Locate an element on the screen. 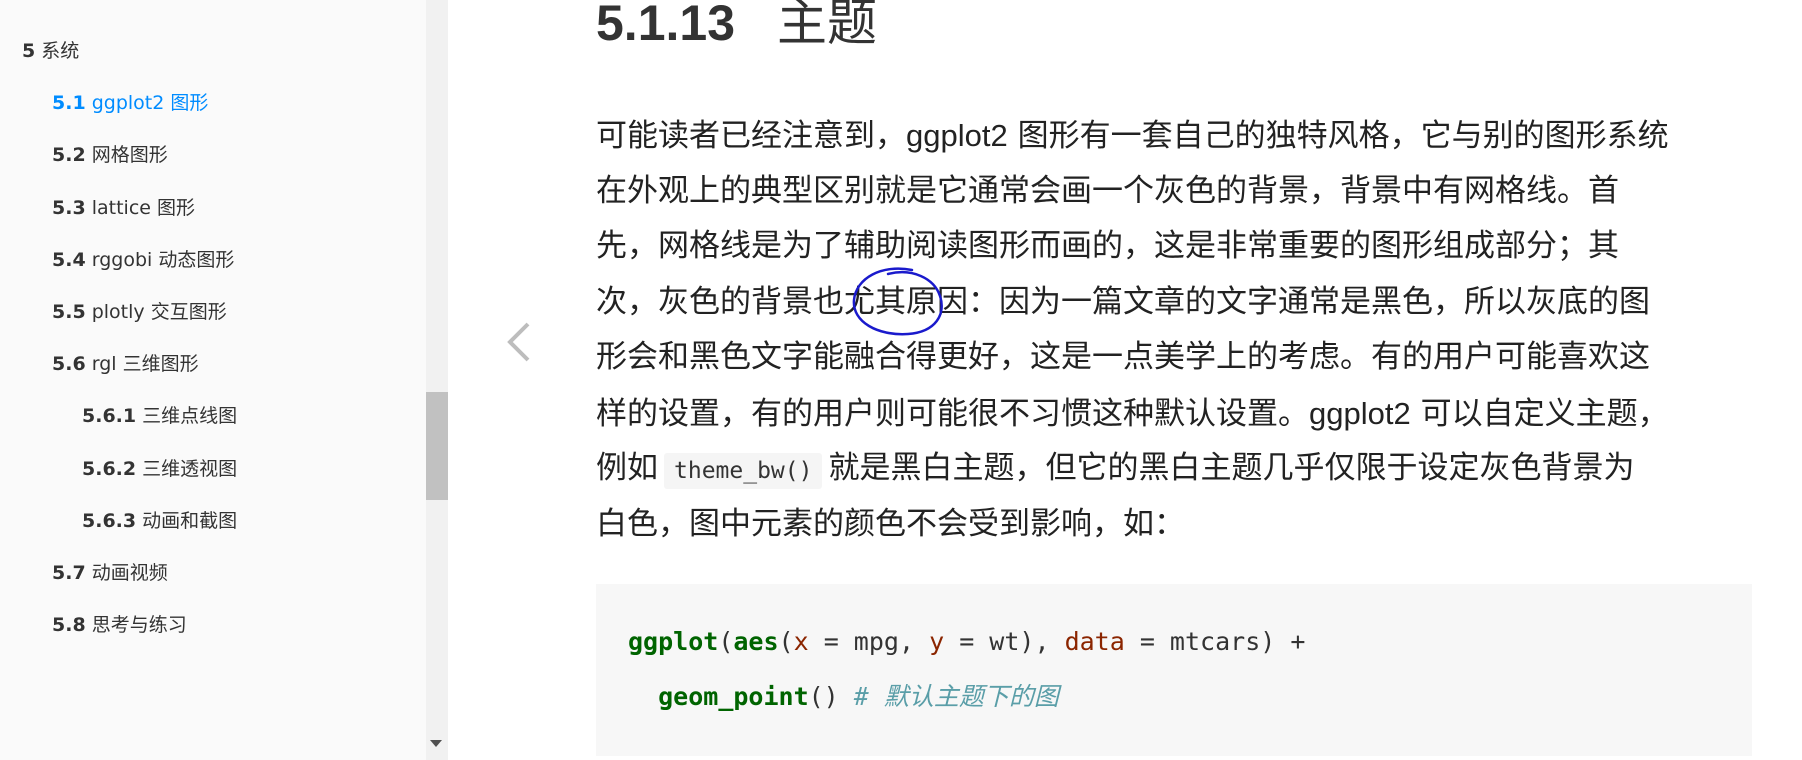 Image resolution: width=1802 pixels, height=760 pixels. sidebar-item-5-1: 5.1 ggplot2 图形 is located at coordinates (213, 103).